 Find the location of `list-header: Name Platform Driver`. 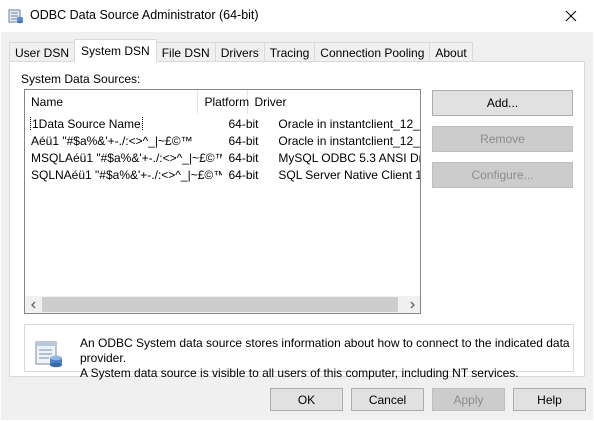

list-header: Name Platform Driver is located at coordinates (222, 102).